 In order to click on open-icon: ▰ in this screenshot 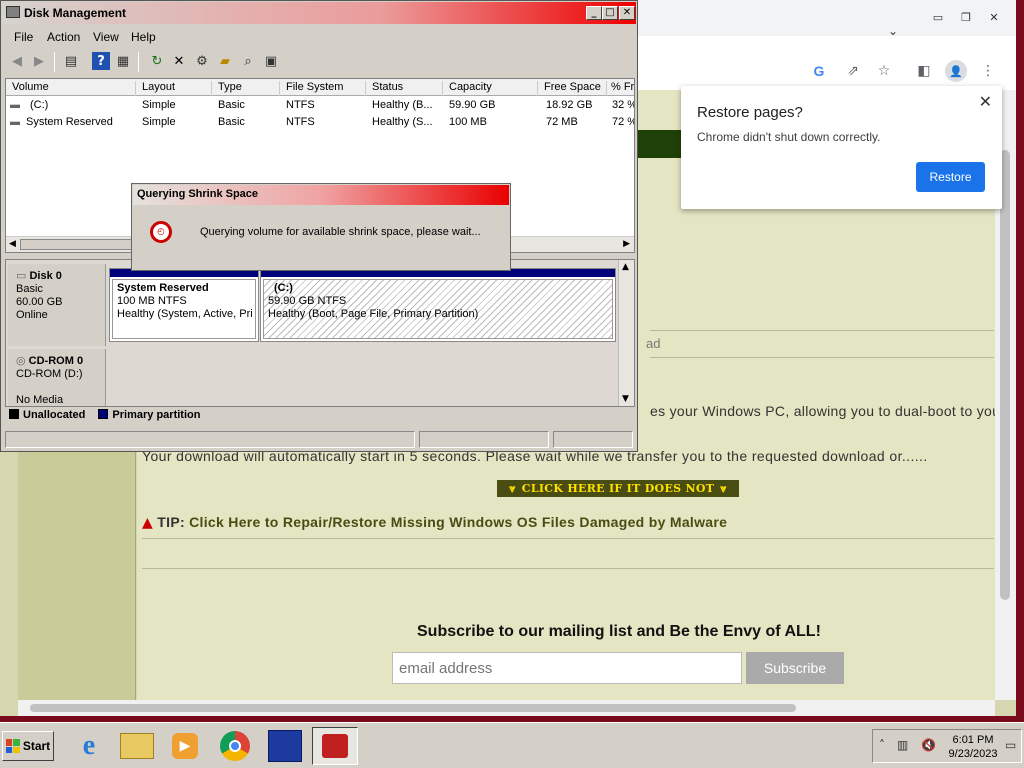, I will do `click(225, 61)`.